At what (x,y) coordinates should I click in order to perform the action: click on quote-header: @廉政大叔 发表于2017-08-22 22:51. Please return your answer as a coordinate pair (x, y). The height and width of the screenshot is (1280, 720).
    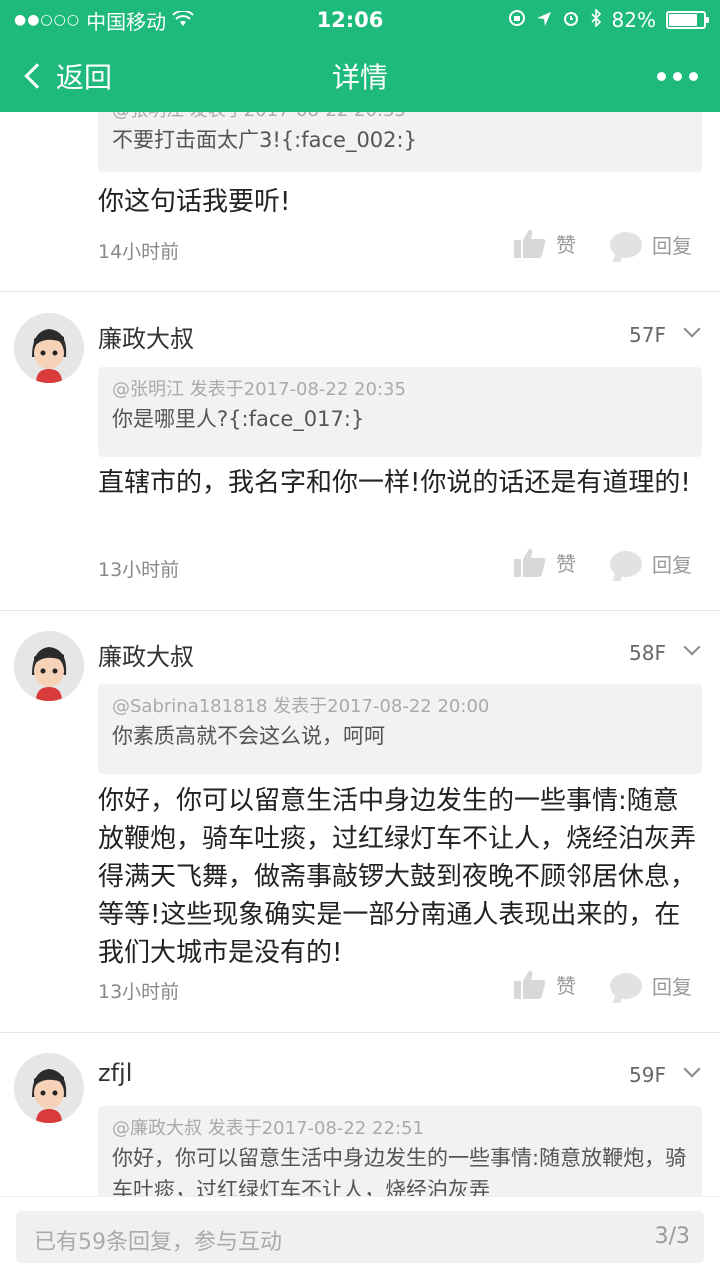
    Looking at the image, I should click on (268, 1128).